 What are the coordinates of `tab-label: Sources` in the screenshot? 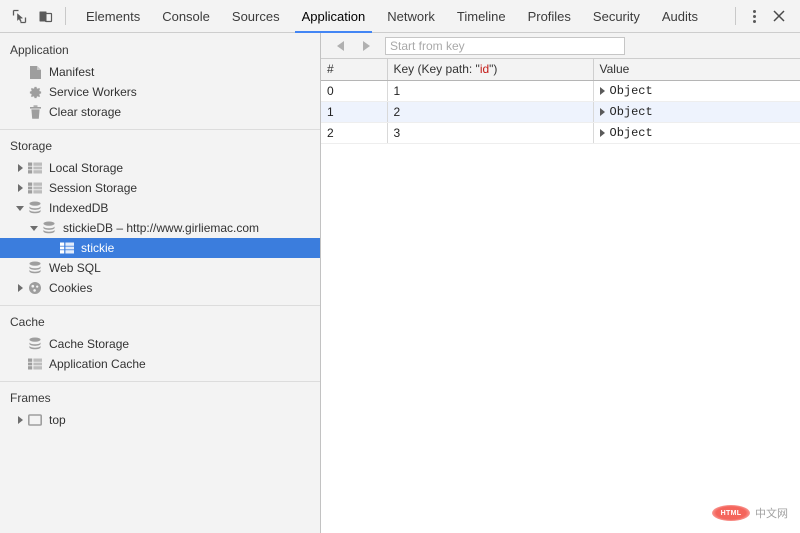 It's located at (255, 16).